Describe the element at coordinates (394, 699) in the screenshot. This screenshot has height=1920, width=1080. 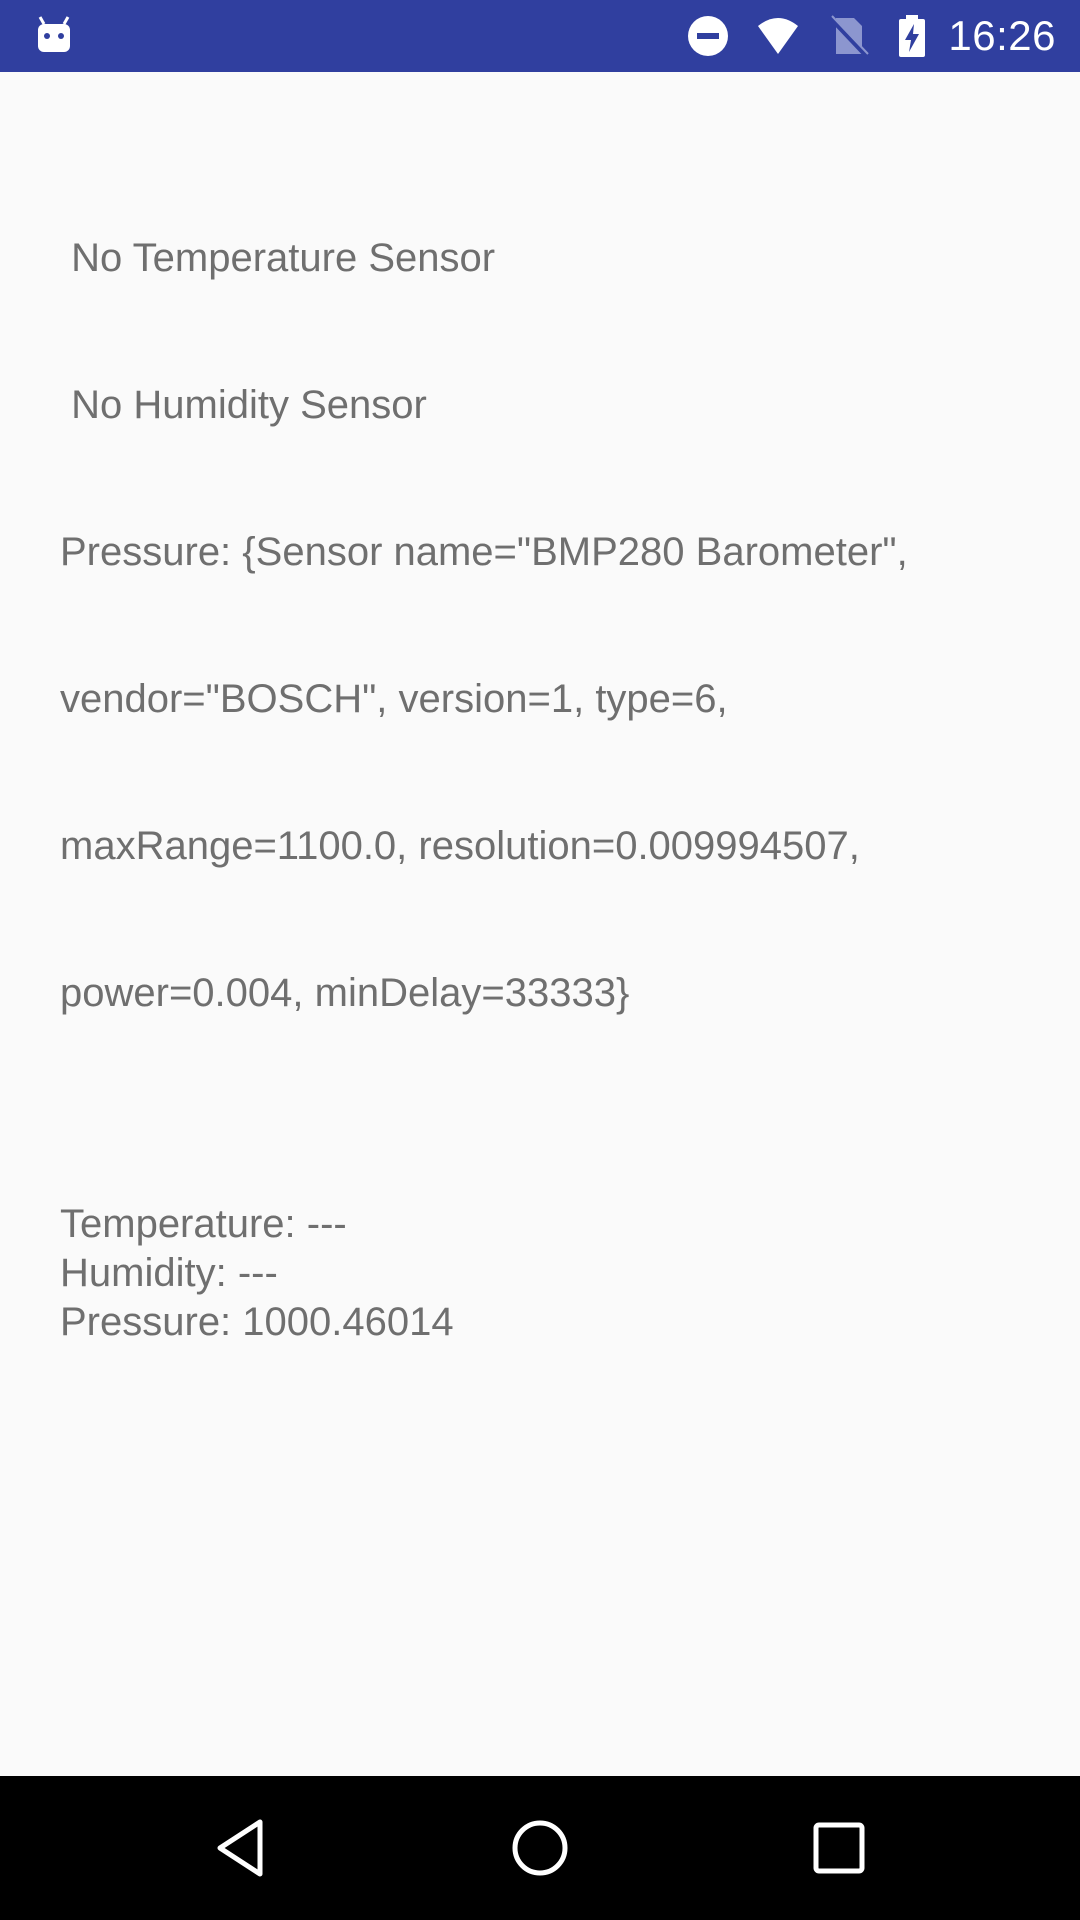
I see `sensor-info-line: vendor="BOSCH", version=1, type=6,` at that location.